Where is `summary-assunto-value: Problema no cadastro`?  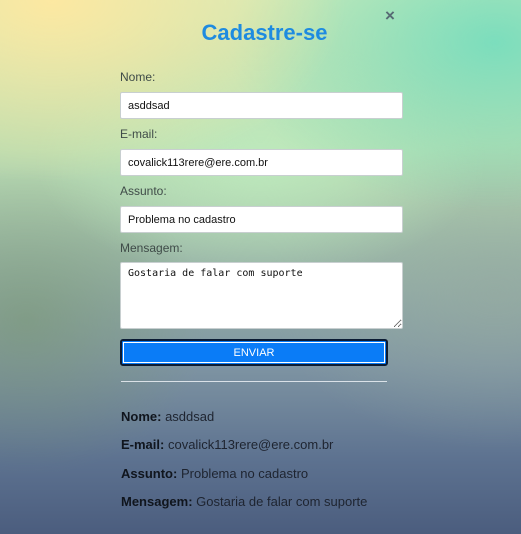
summary-assunto-value: Problema no cadastro is located at coordinates (244, 473).